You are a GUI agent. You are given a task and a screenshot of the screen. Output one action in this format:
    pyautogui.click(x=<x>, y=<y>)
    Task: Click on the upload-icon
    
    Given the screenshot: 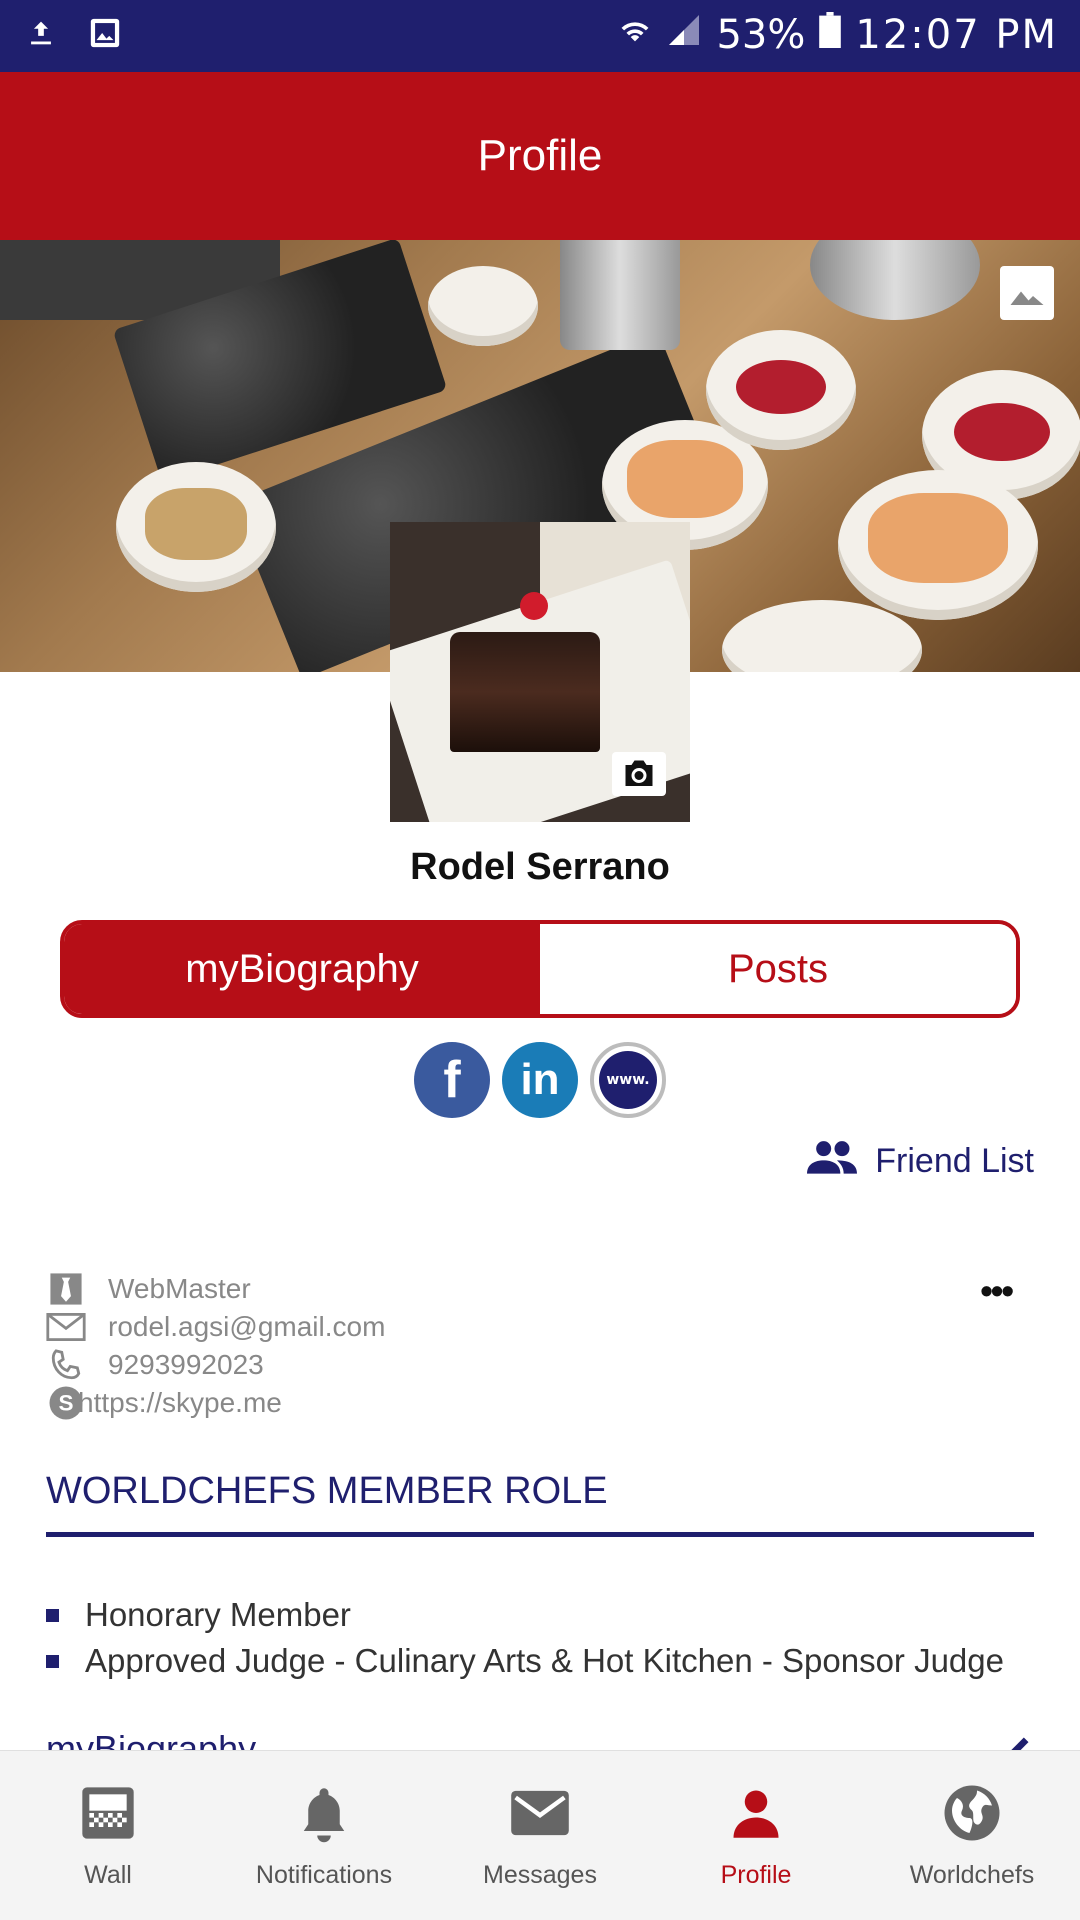 What is the action you would take?
    pyautogui.click(x=41, y=35)
    